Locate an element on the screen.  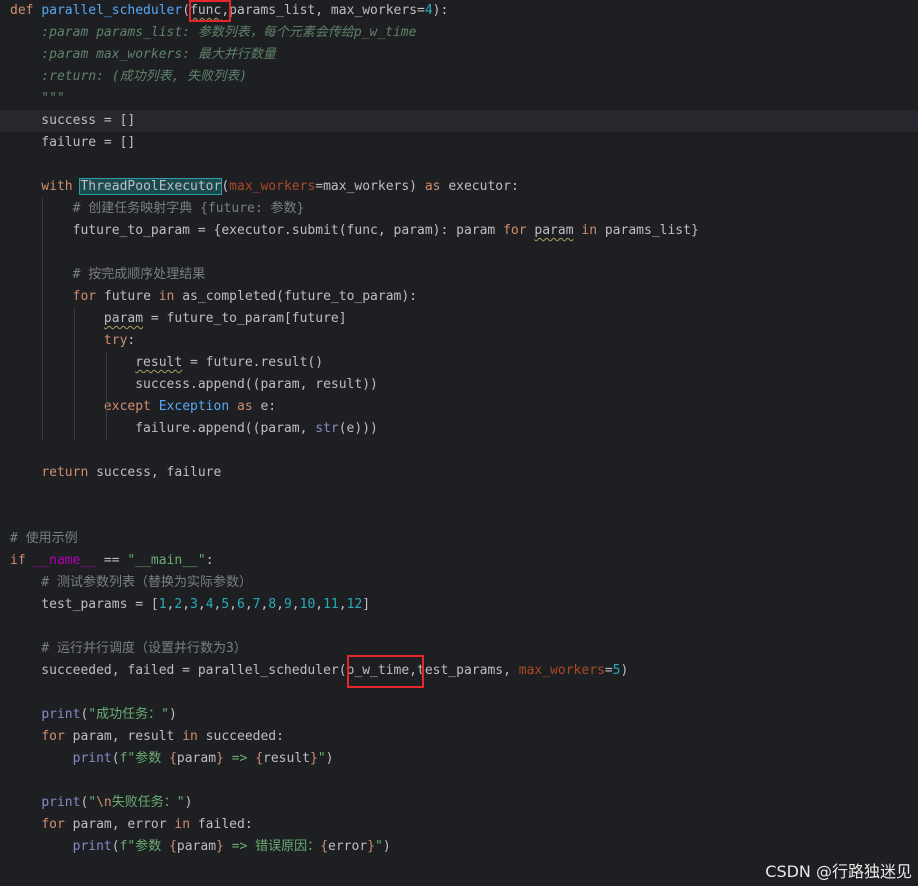
code-token: Exception is located at coordinates (194, 406).